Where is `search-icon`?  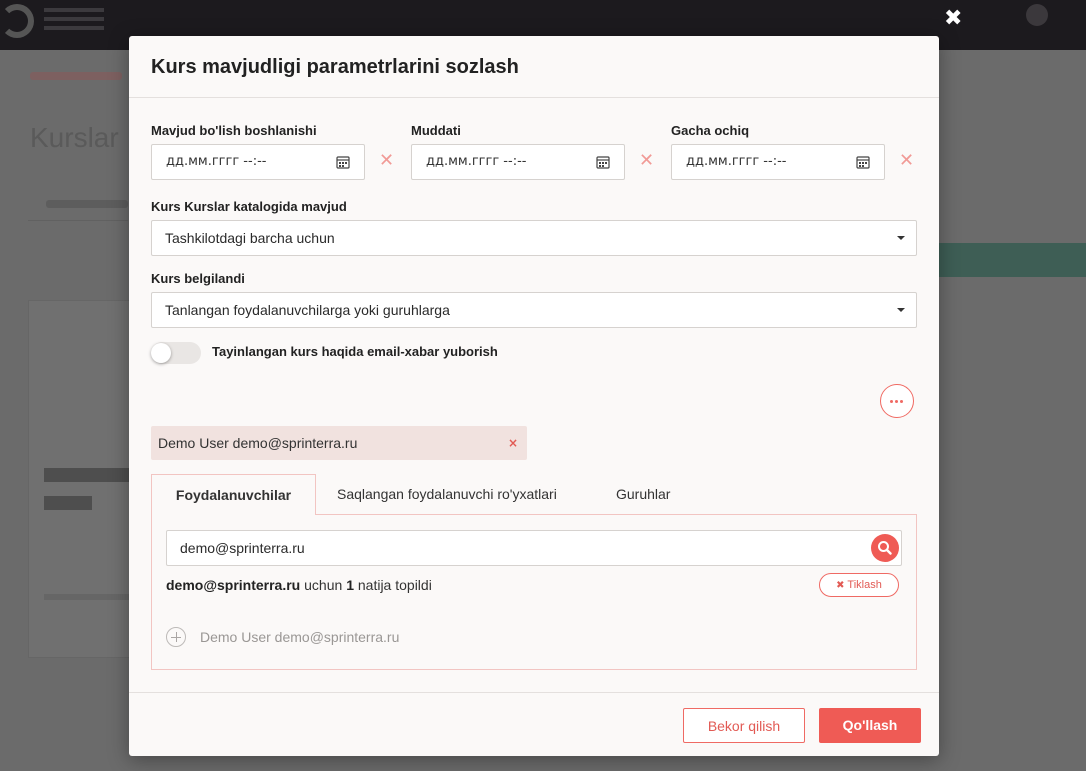 search-icon is located at coordinates (885, 548).